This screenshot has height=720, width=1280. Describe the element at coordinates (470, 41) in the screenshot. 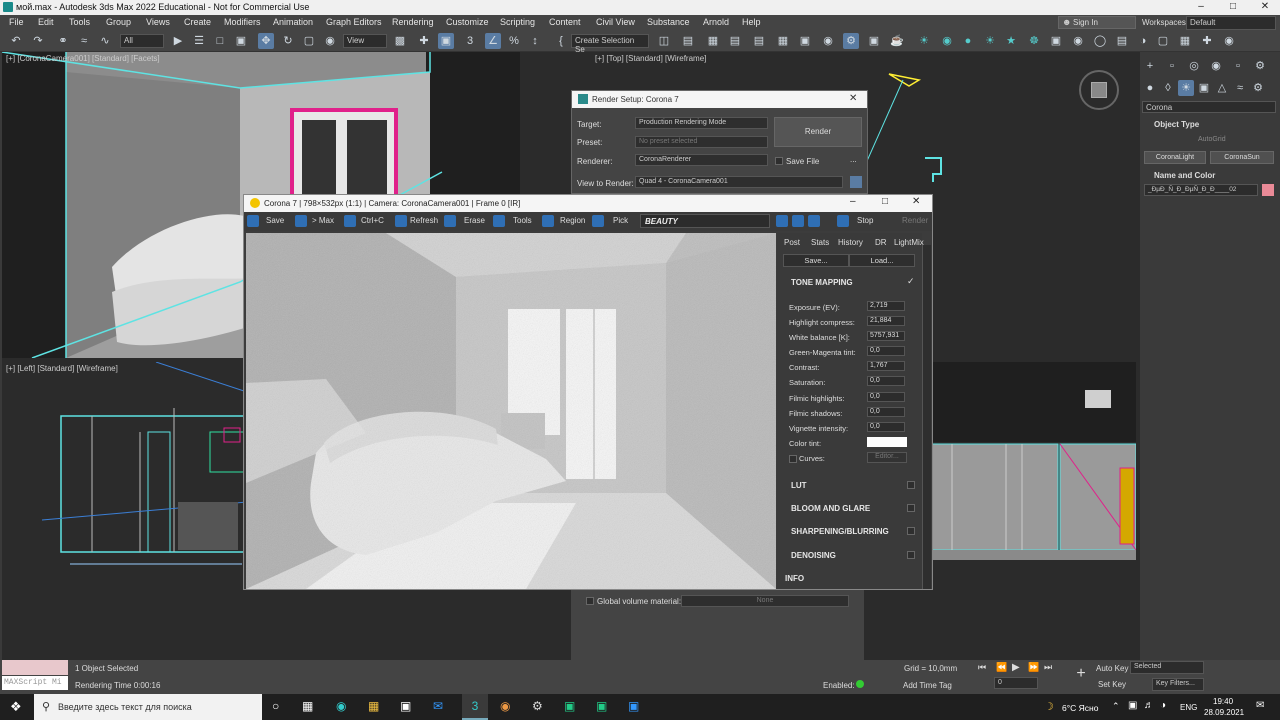

I see `snaps-toggle-icon: 3` at that location.